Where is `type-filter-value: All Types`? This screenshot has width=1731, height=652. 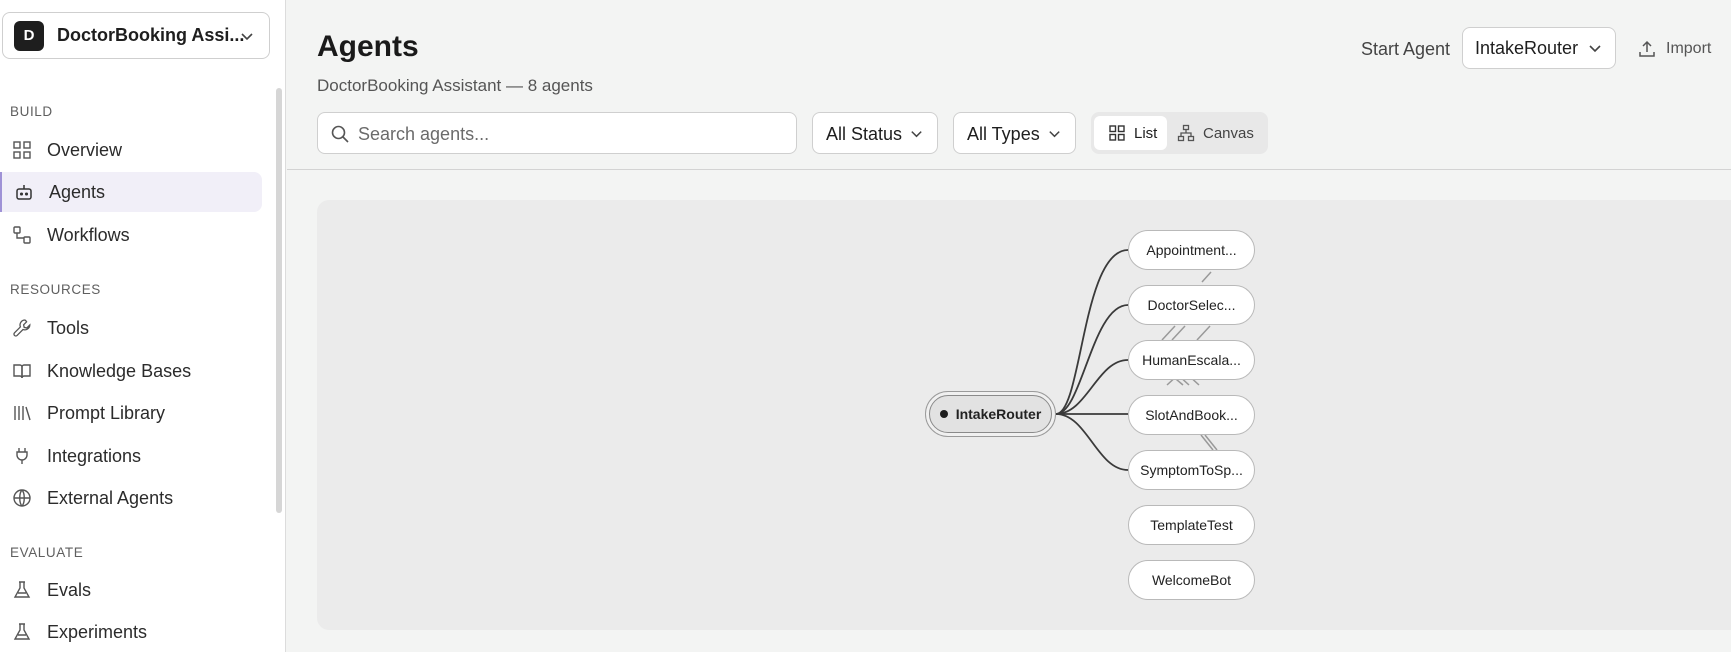 type-filter-value: All Types is located at coordinates (1003, 134).